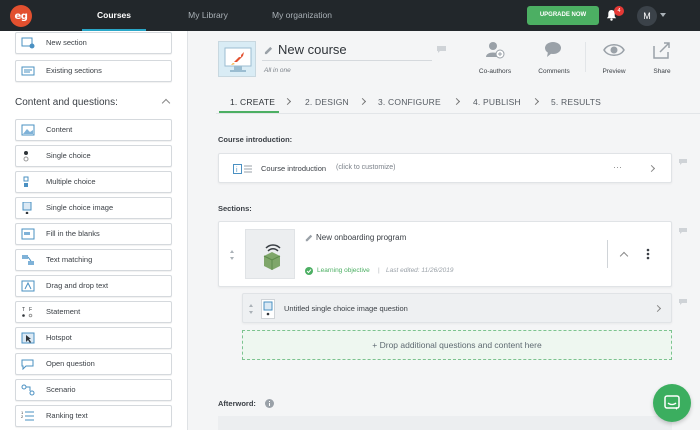 Image resolution: width=700 pixels, height=430 pixels. I want to click on step-publish: 4. PUBLISH, so click(497, 102).